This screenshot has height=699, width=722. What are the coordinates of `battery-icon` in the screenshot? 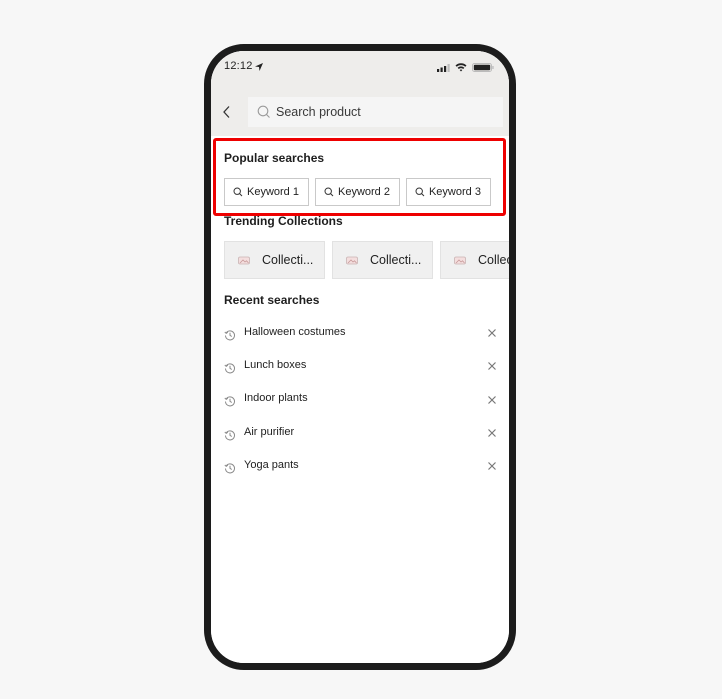 It's located at (483, 67).